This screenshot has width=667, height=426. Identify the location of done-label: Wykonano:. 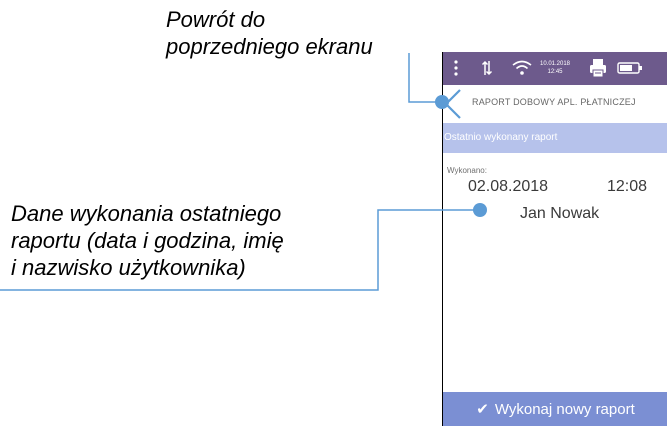
(467, 170).